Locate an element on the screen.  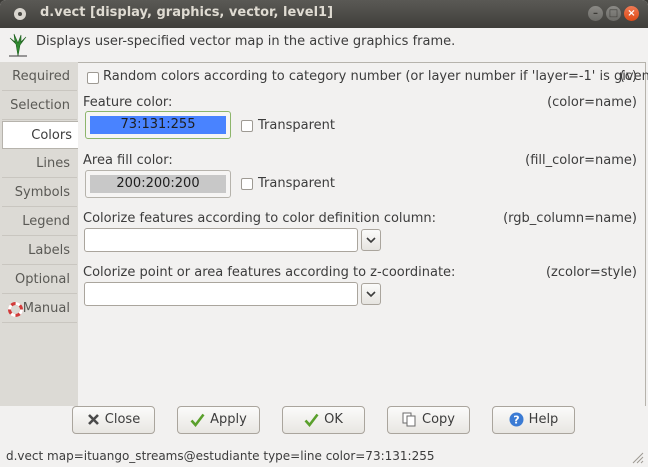
tab-label: Optional is located at coordinates (42, 279).